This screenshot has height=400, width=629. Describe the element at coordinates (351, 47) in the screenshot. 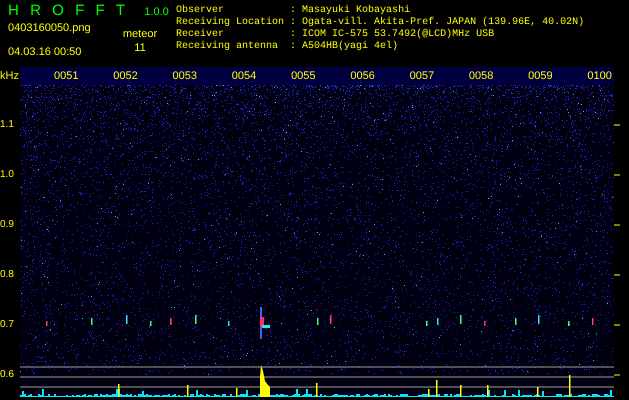

I see `info-value: A504HB(yagi 4el)` at that location.